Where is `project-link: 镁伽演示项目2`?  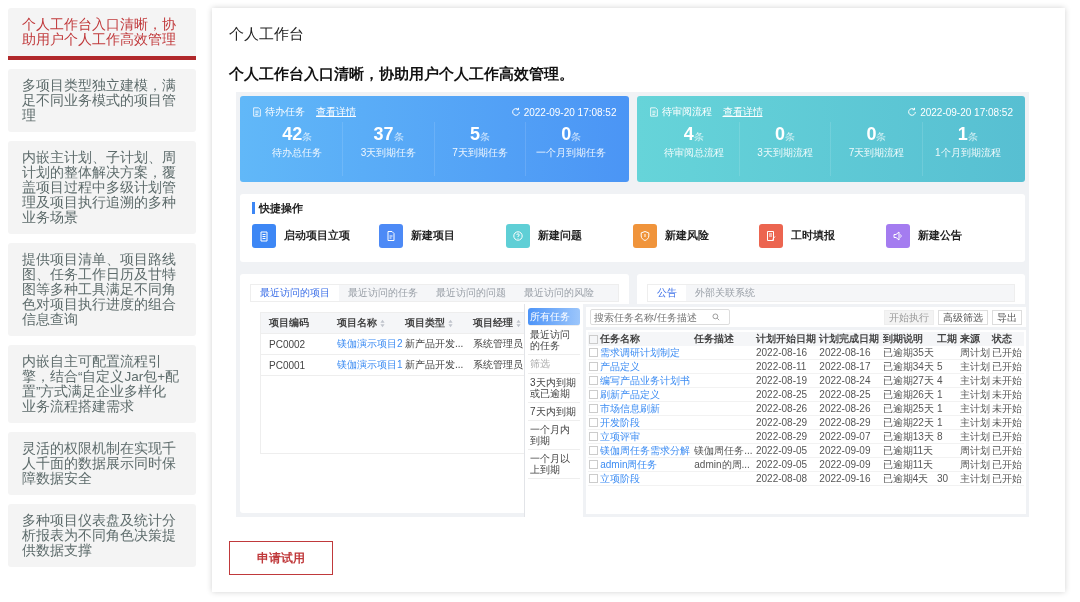 project-link: 镁伽演示项目2 is located at coordinates (370, 344).